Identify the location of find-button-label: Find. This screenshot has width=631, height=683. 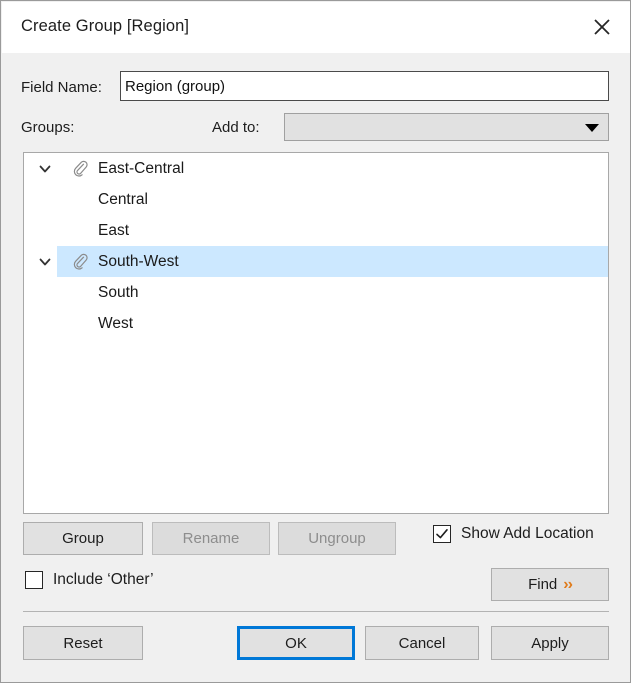
(543, 584).